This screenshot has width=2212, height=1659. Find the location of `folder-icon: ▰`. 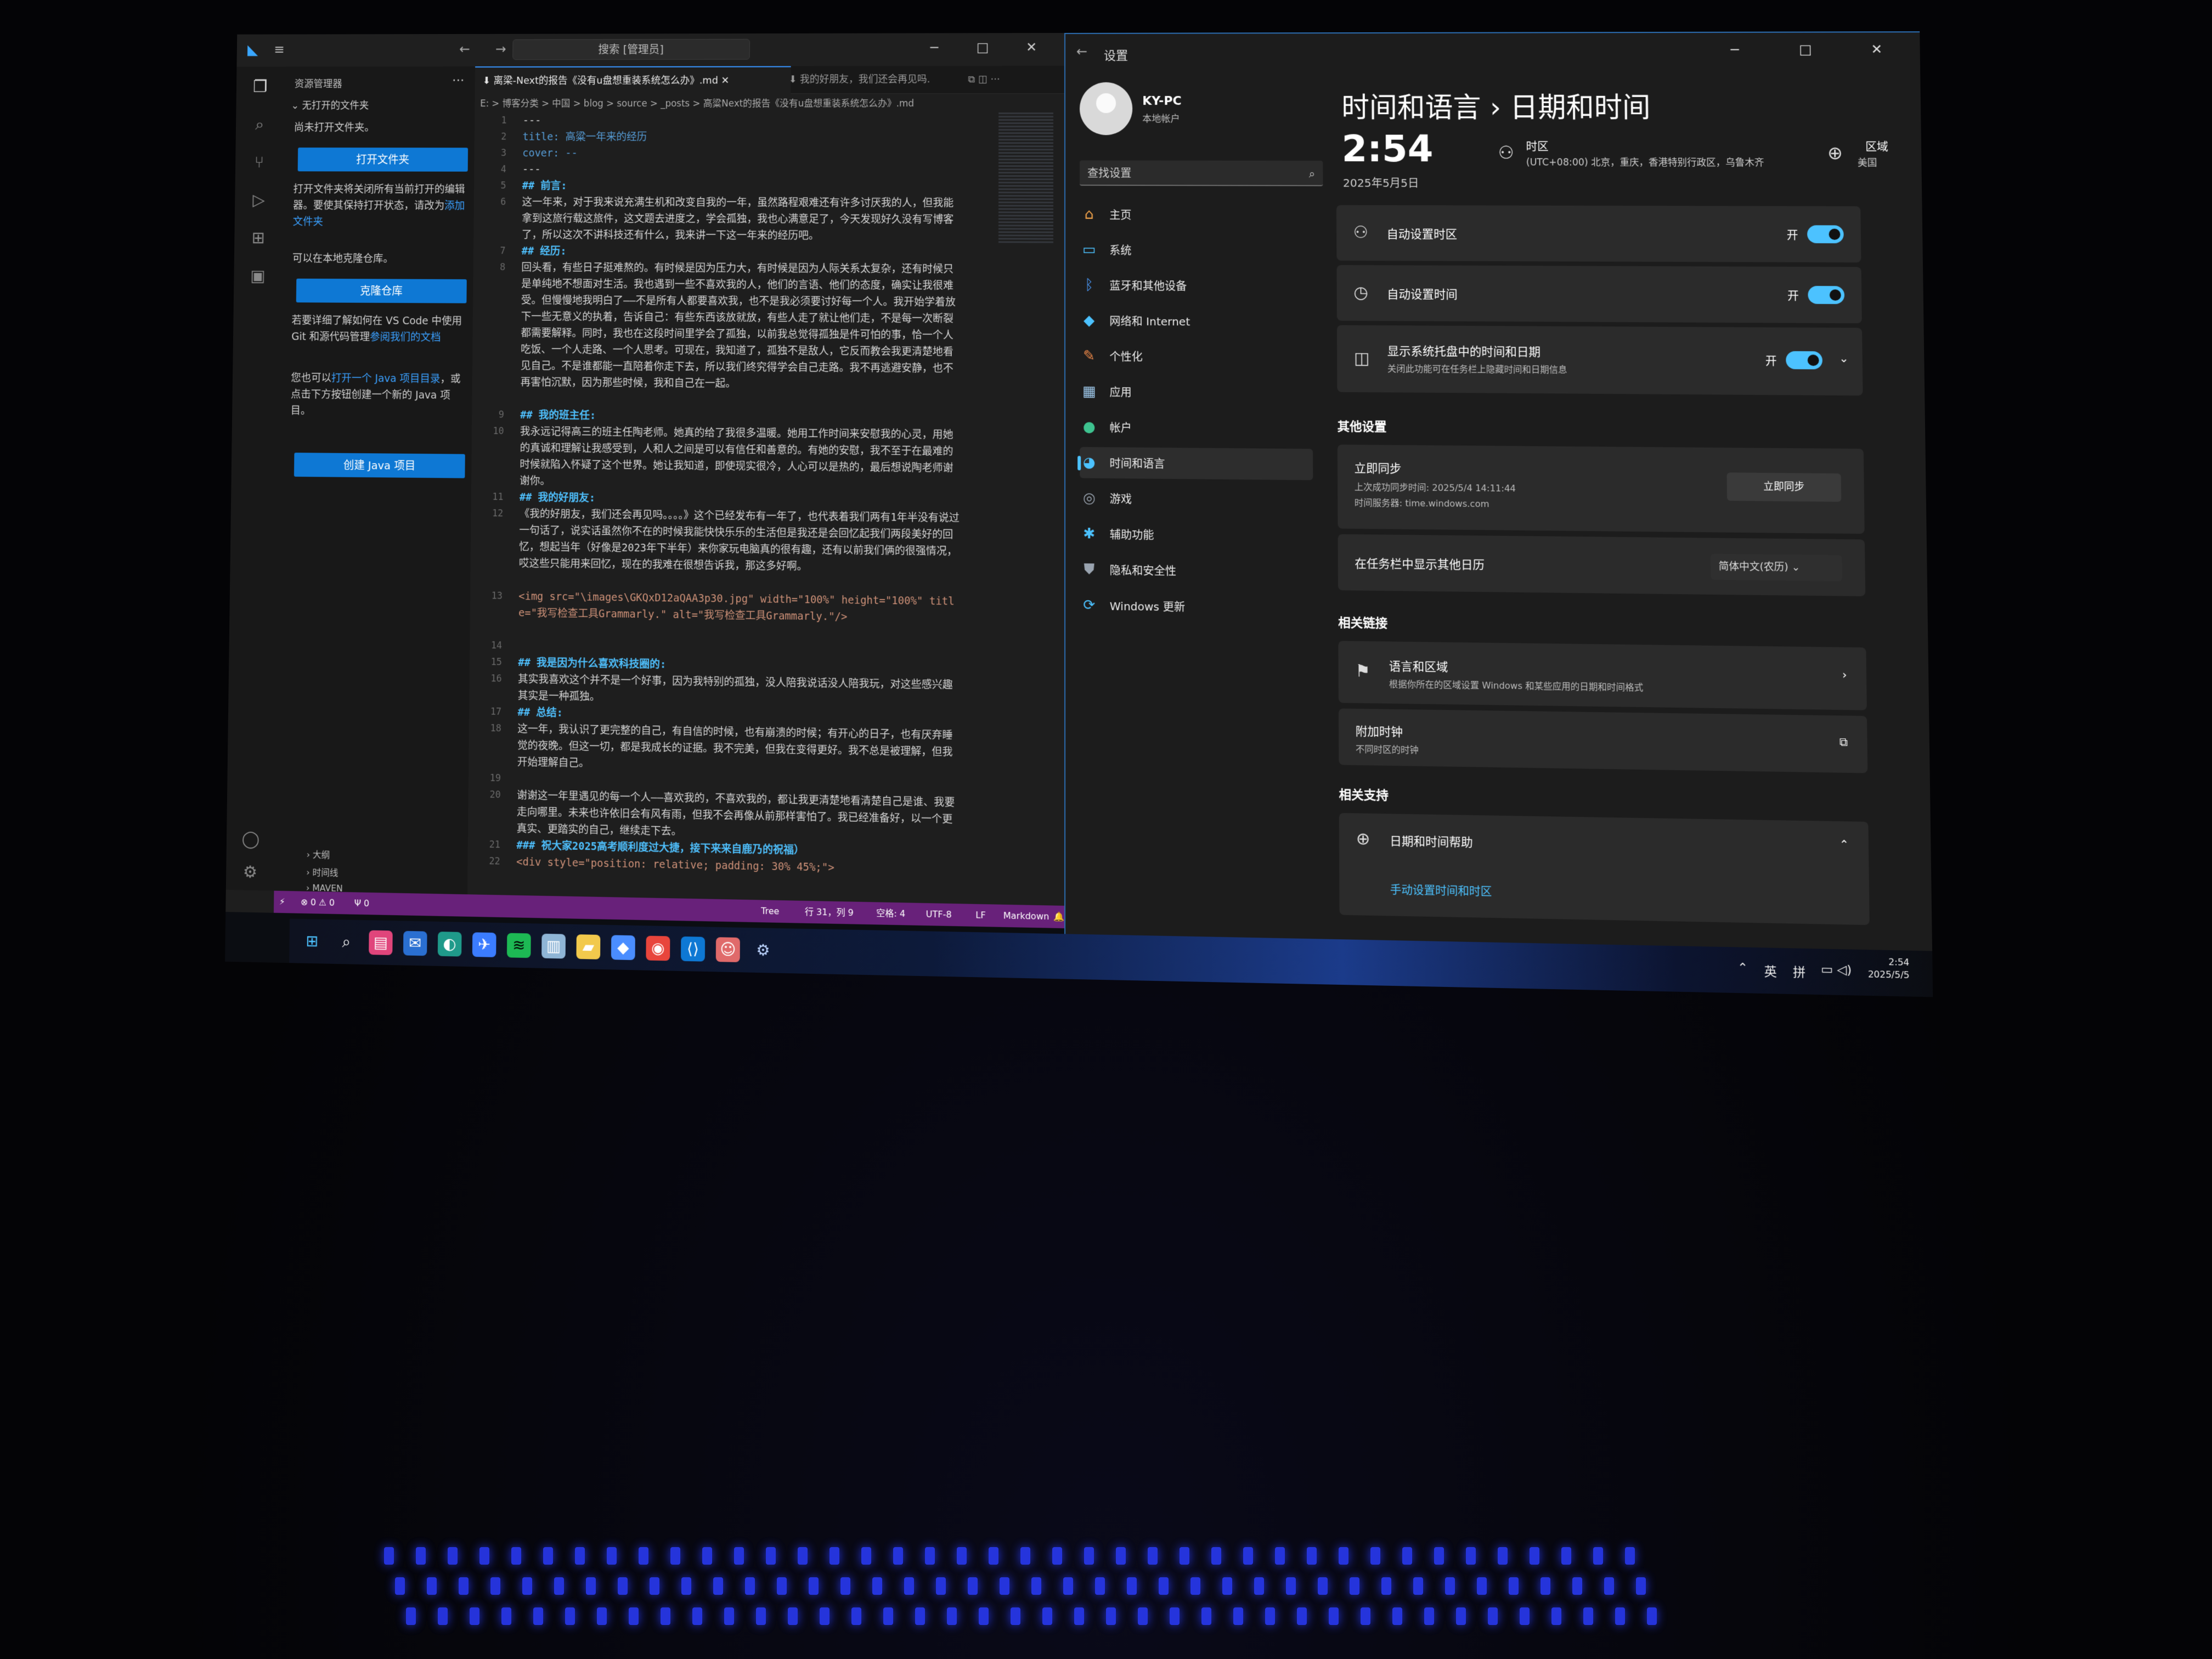

folder-icon: ▰ is located at coordinates (588, 947).